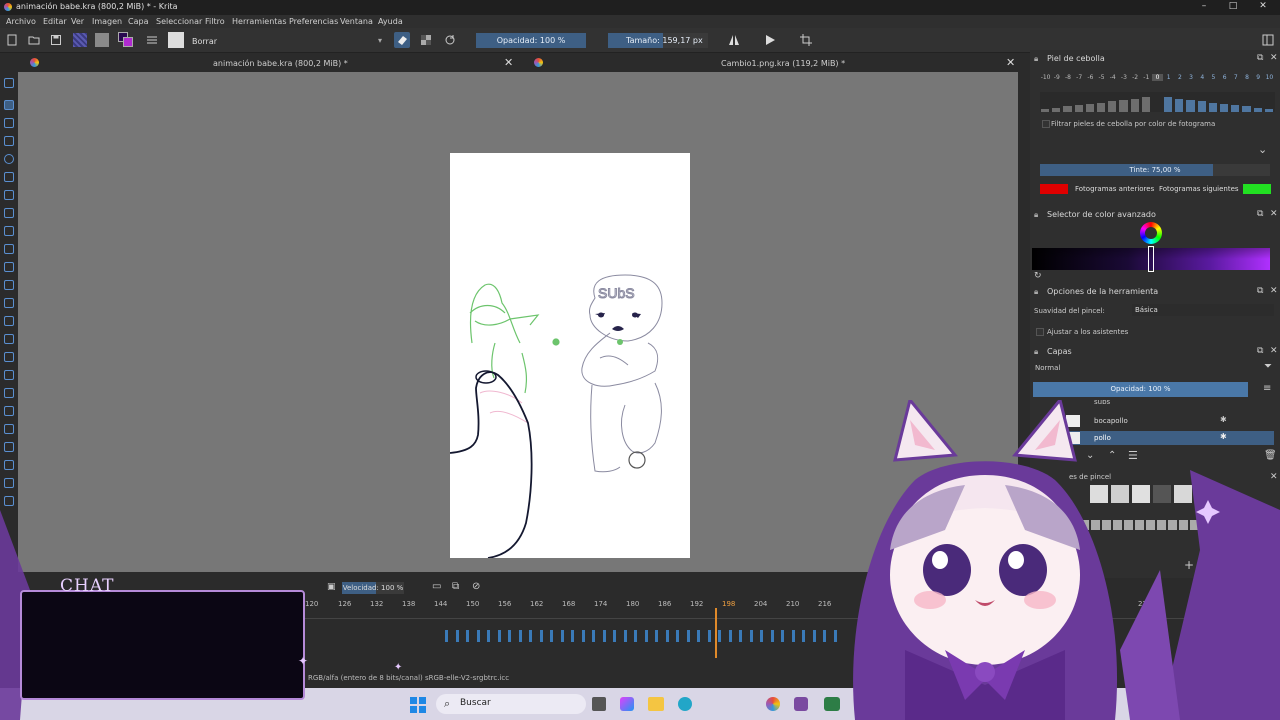  Describe the element at coordinates (1046, 124) in the screenshot. I see `filter-onion-checkbox` at that location.